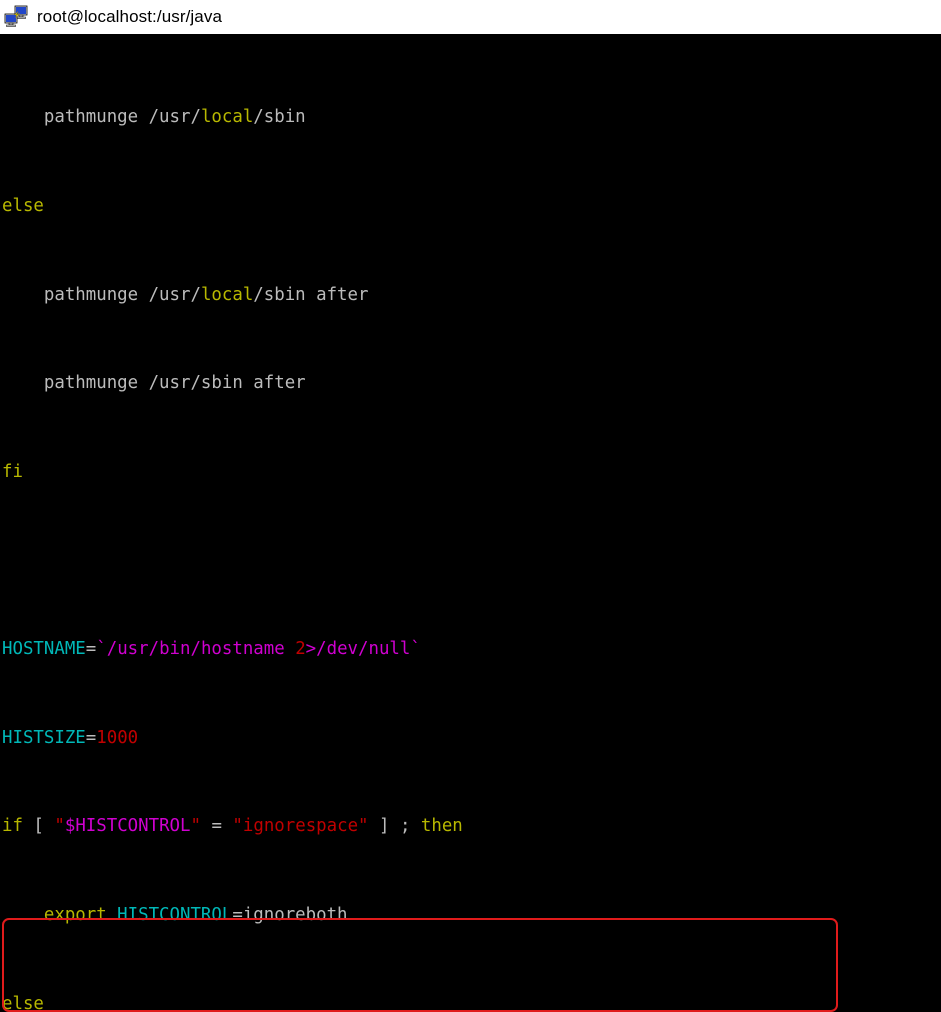 The width and height of the screenshot is (941, 1012). Describe the element at coordinates (394, 826) in the screenshot. I see `code-span: ] ;` at that location.